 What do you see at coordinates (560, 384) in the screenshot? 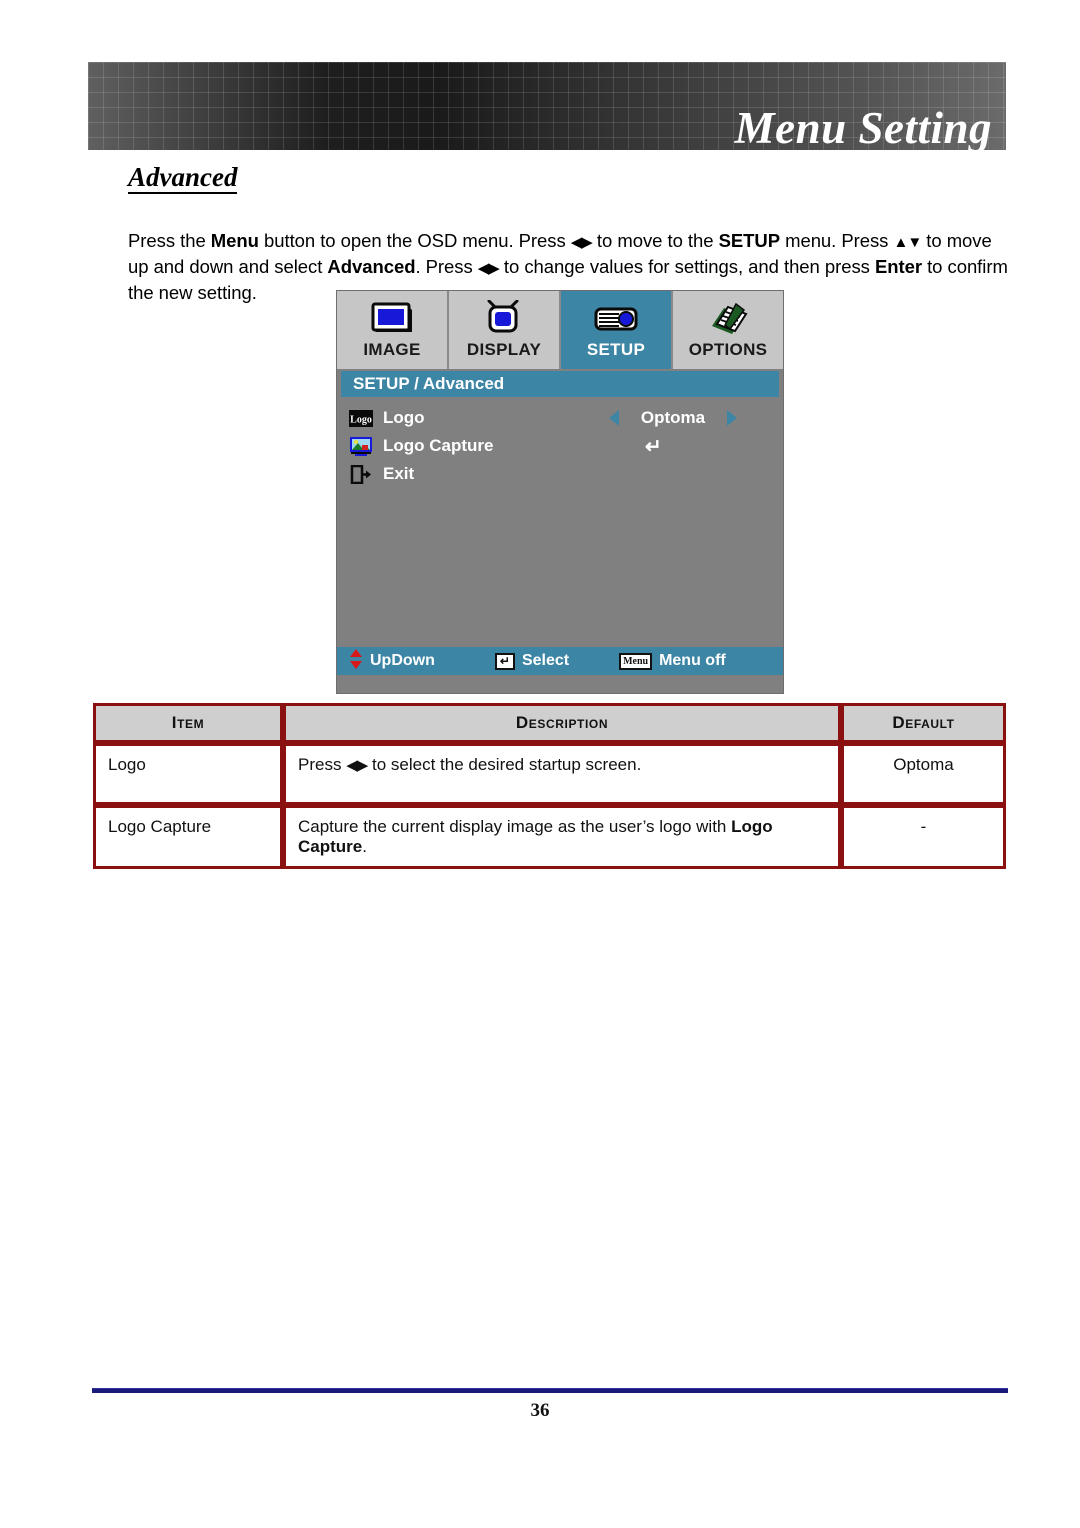
I see `osd-breadcrumb: SETUP / Advanced` at bounding box center [560, 384].